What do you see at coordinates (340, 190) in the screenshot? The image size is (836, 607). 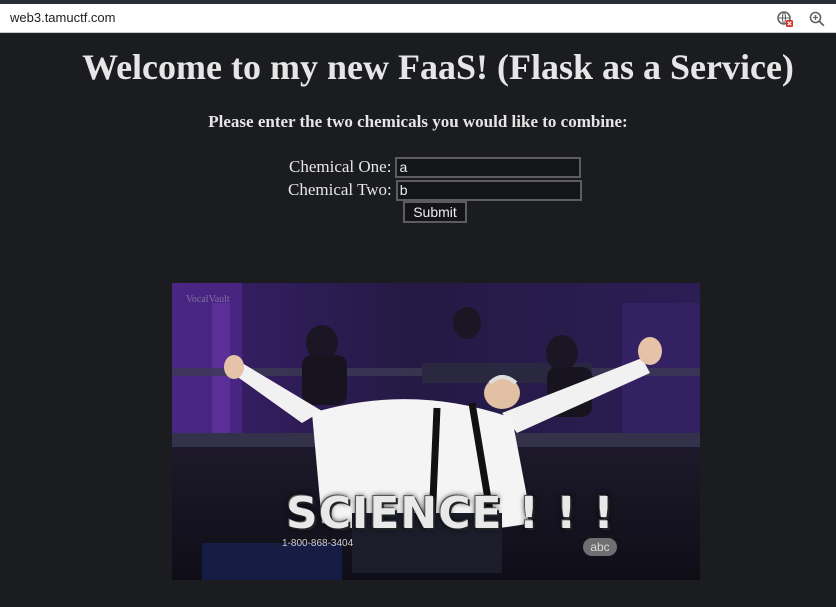 I see `chemical-two-label: Chemical Two:` at bounding box center [340, 190].